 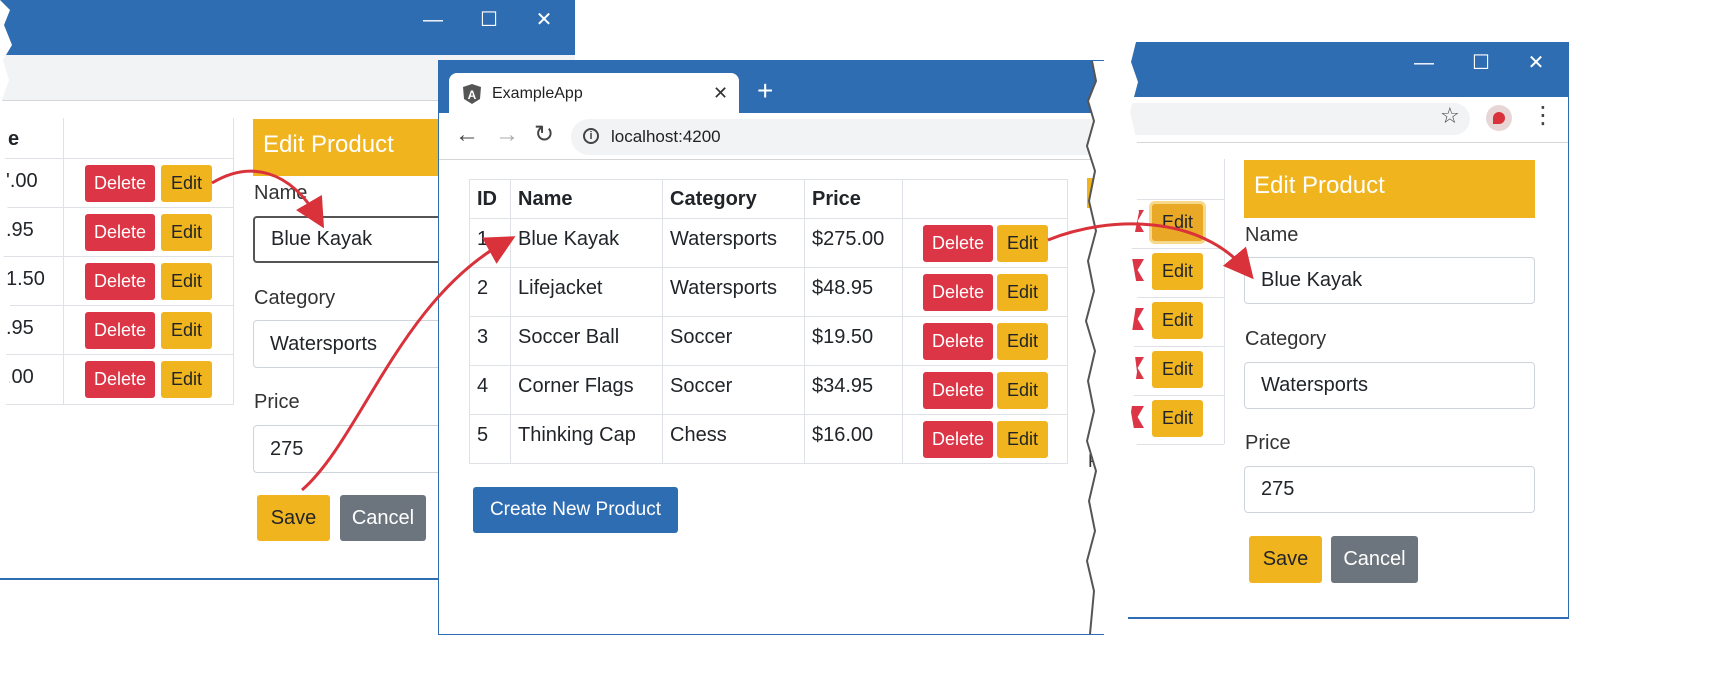 I want to click on left-cancel-button: Cancel, so click(x=383, y=518).